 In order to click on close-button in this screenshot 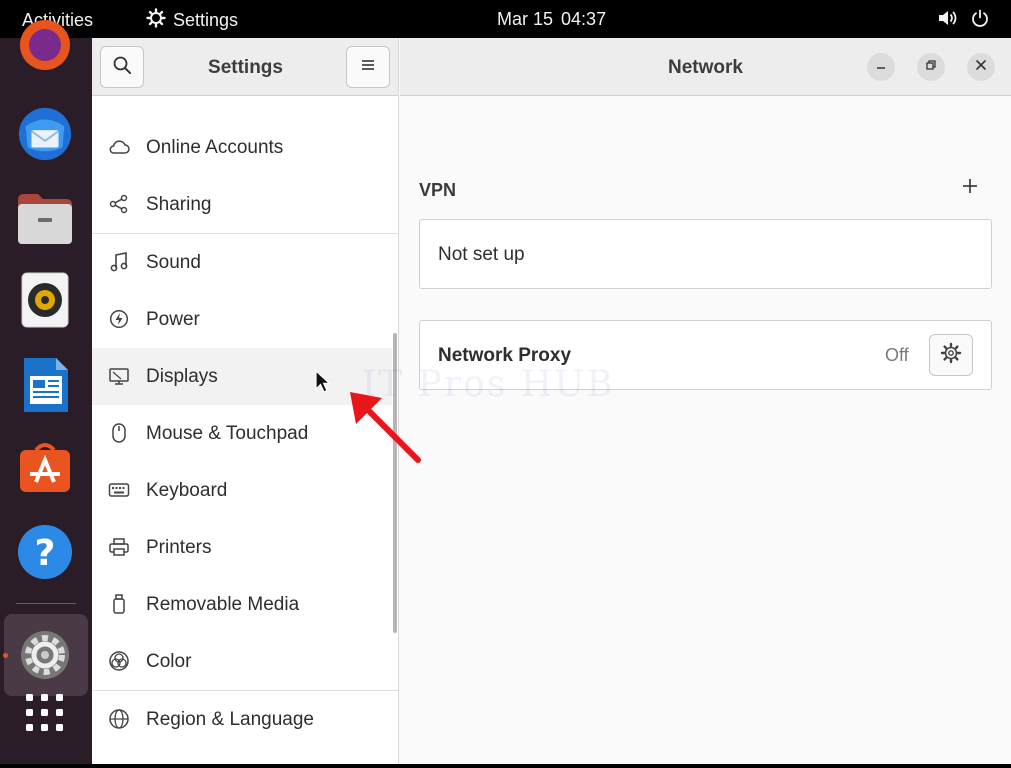, I will do `click(981, 67)`.